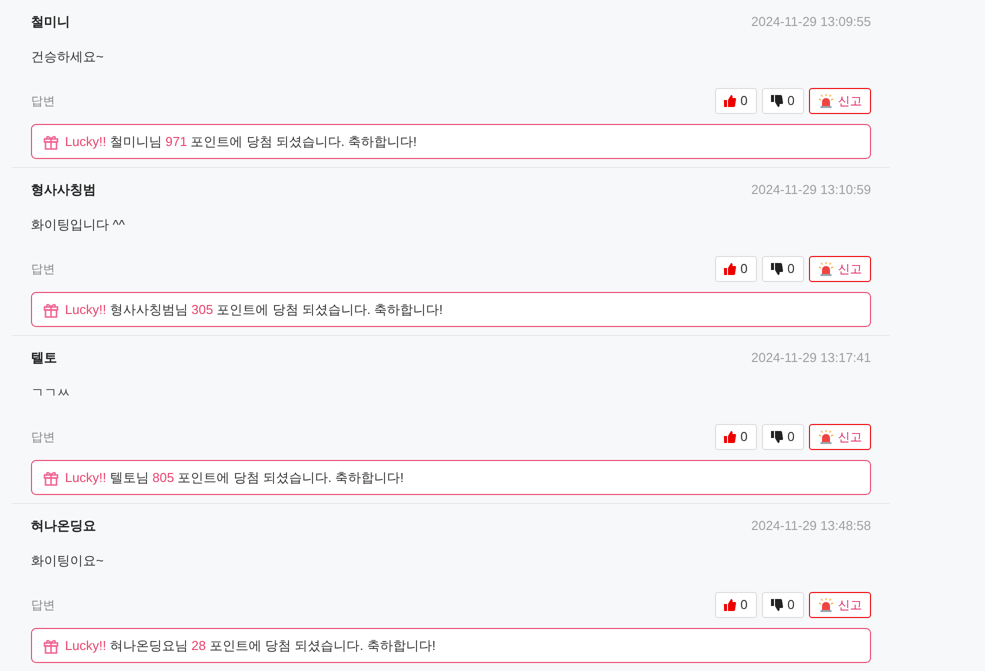  Describe the element at coordinates (250, 645) in the screenshot. I see `lucky-message: Lucky!! 혀나온딩요님 28 포인트에 당첨 되셨습니다. 축하합니다!` at that location.